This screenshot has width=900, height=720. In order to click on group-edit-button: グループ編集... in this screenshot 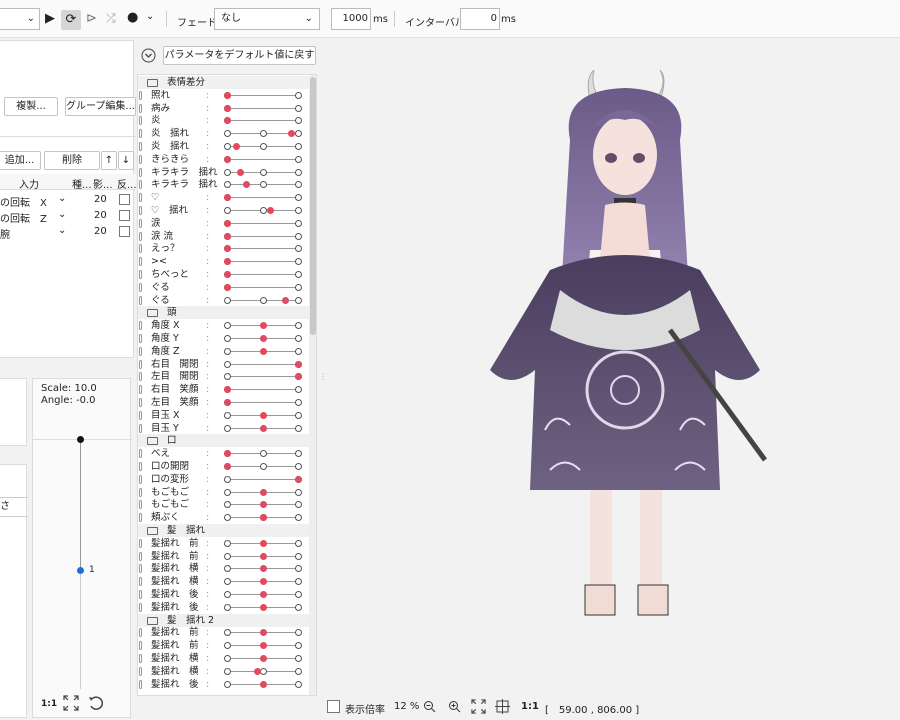, I will do `click(100, 106)`.